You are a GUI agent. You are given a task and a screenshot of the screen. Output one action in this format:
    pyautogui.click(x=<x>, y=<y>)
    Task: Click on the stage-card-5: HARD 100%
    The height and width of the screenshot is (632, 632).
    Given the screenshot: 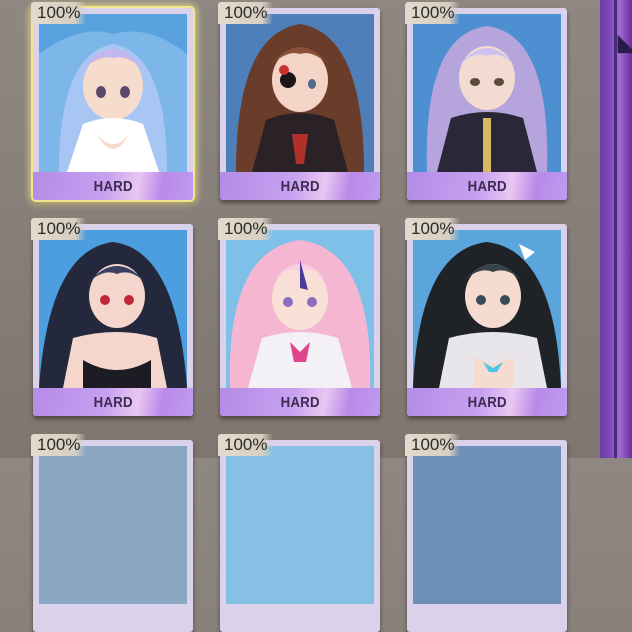 What is the action you would take?
    pyautogui.click(x=299, y=317)
    